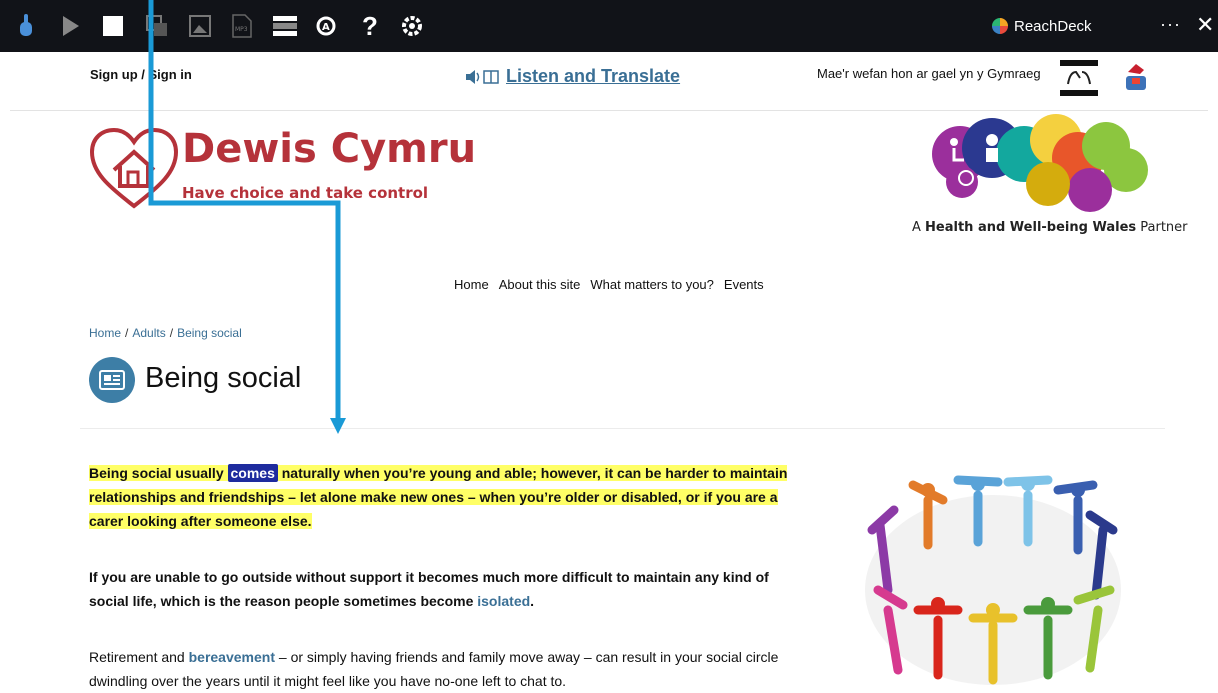 This screenshot has height=693, width=1218. I want to click on settings-icon, so click(412, 26).